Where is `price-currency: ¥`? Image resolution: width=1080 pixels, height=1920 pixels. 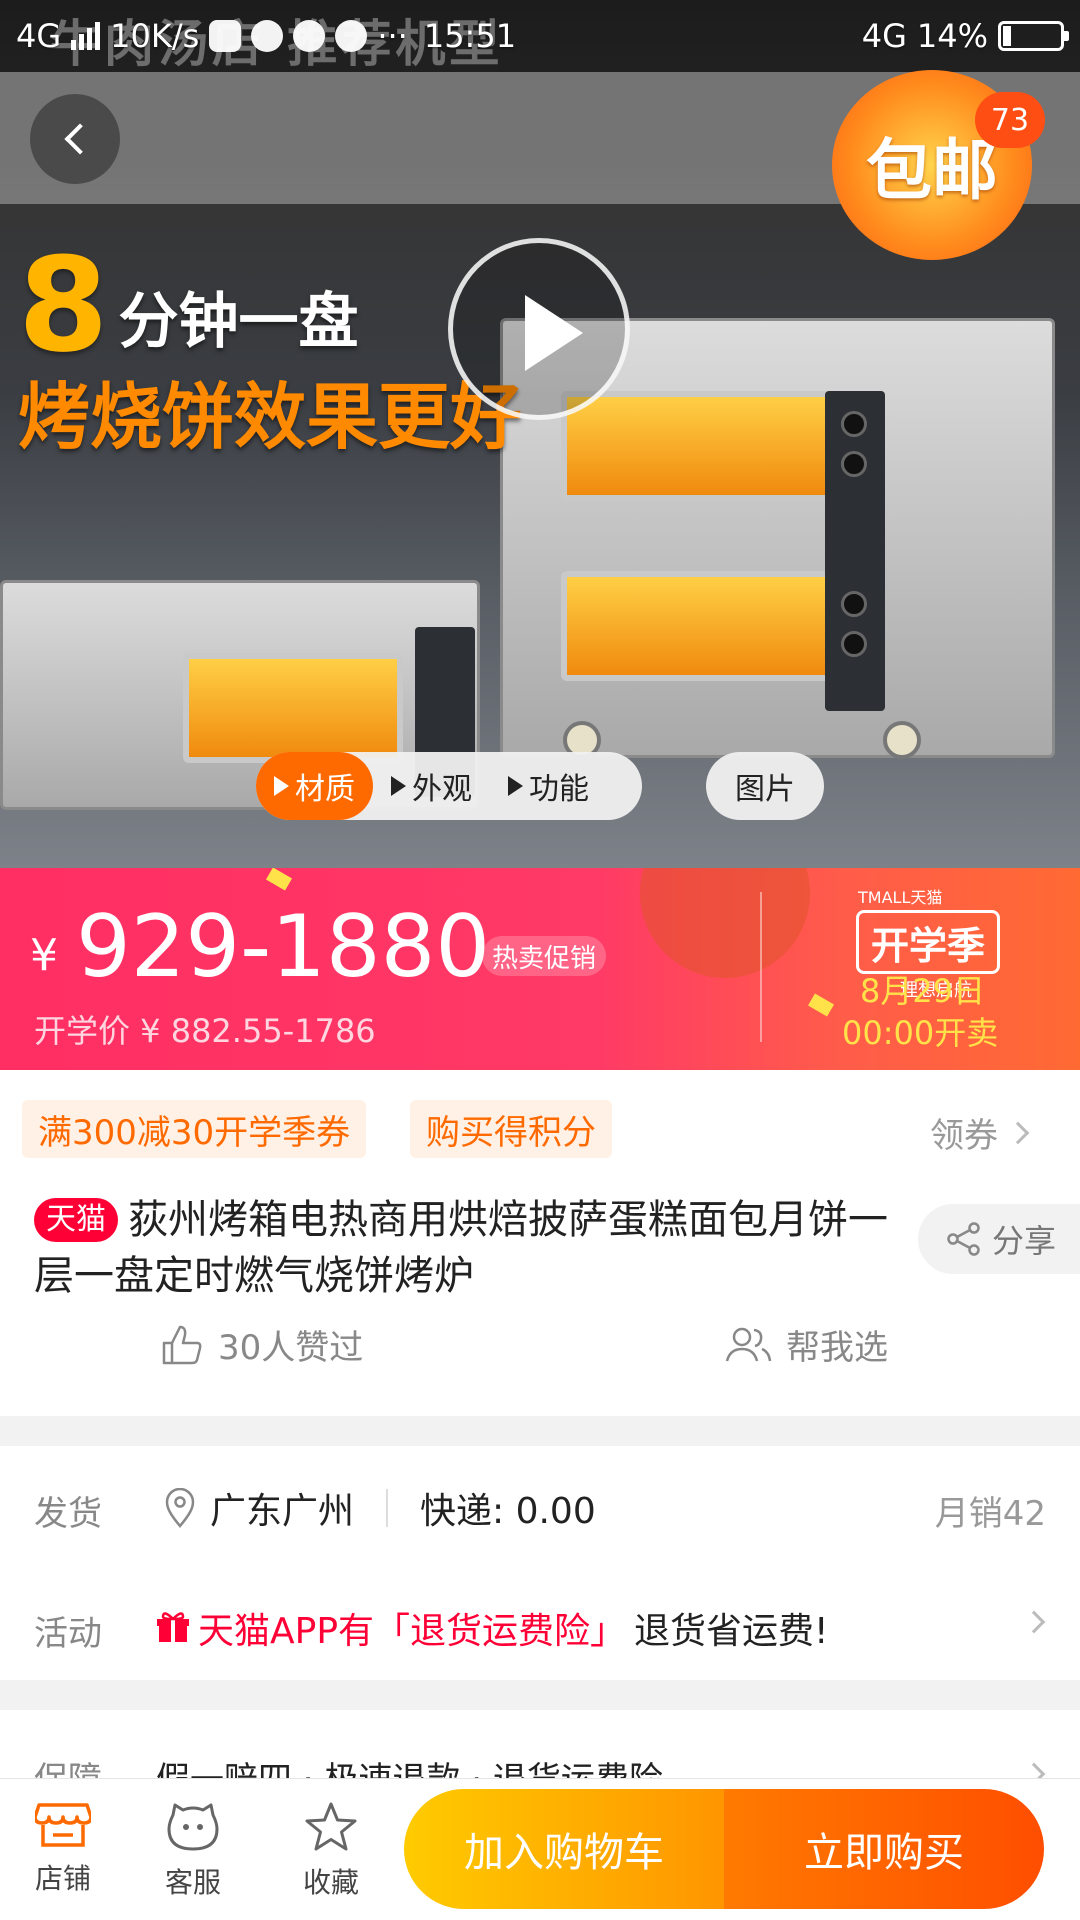
price-currency: ¥ is located at coordinates (44, 955).